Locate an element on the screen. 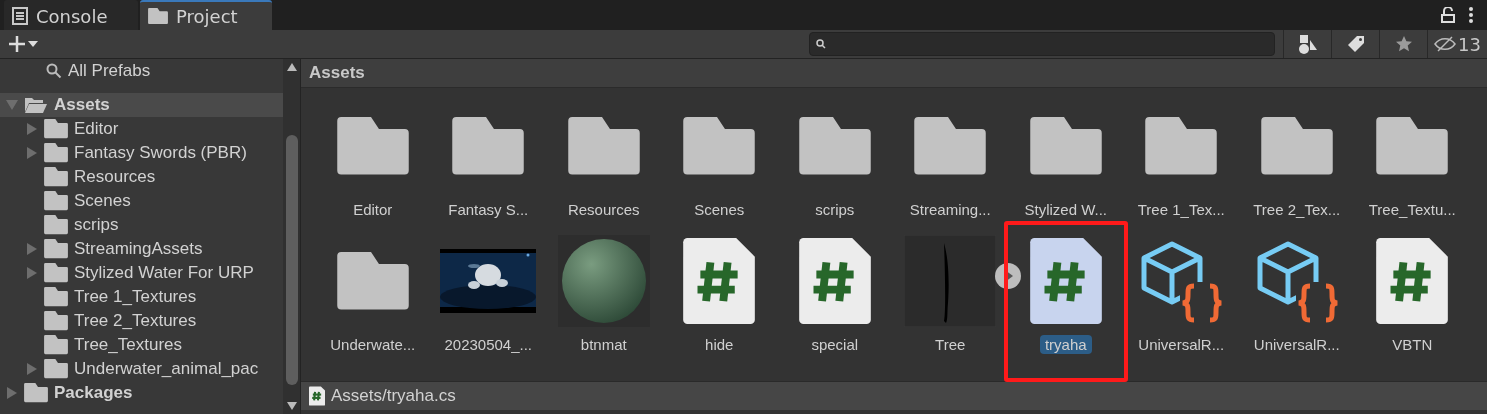  folder-node: Stylized Water For URP is located at coordinates (141, 273).